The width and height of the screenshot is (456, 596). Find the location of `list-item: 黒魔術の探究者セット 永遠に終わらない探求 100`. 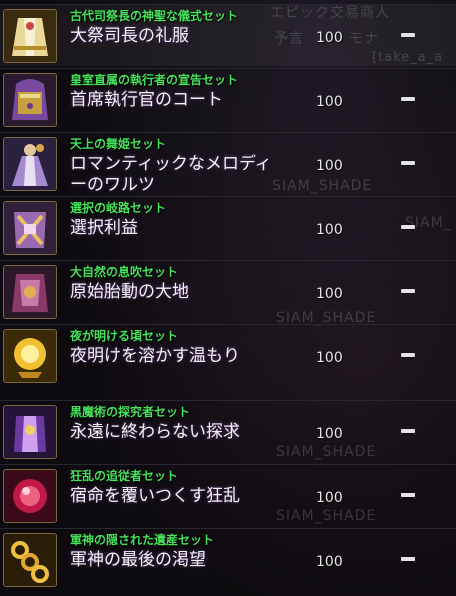

list-item: 黒魔術の探究者セット 永遠に終わらない探求 100 is located at coordinates (228, 431).